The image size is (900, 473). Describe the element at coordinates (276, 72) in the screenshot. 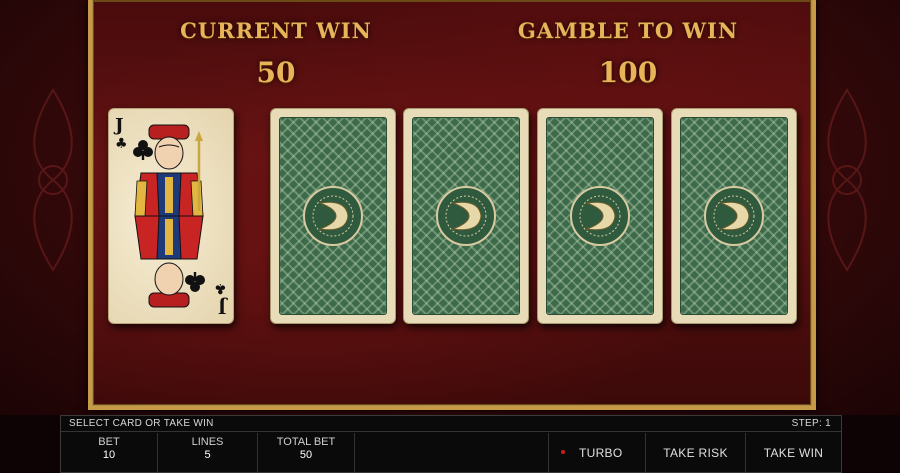

I see `current-win-value: 50` at that location.